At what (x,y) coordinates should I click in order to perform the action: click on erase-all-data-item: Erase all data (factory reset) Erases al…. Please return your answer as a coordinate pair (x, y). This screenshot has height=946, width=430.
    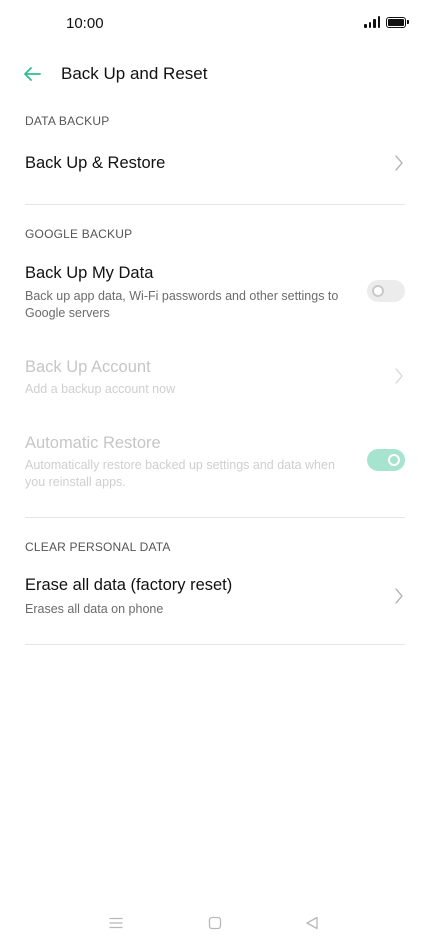
    Looking at the image, I should click on (215, 597).